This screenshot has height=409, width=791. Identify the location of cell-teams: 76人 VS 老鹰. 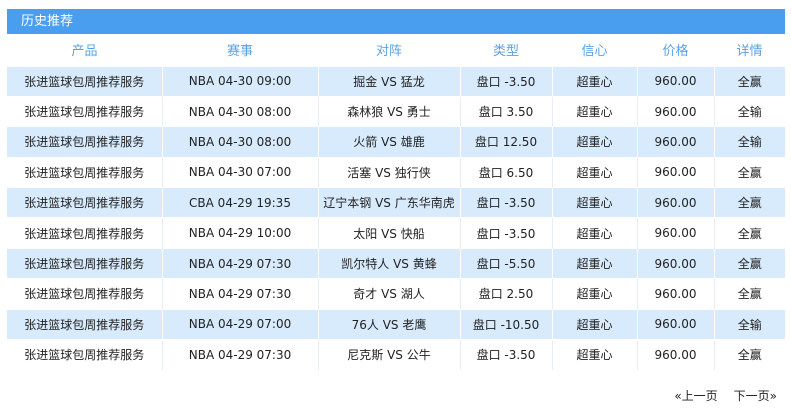
(388, 324).